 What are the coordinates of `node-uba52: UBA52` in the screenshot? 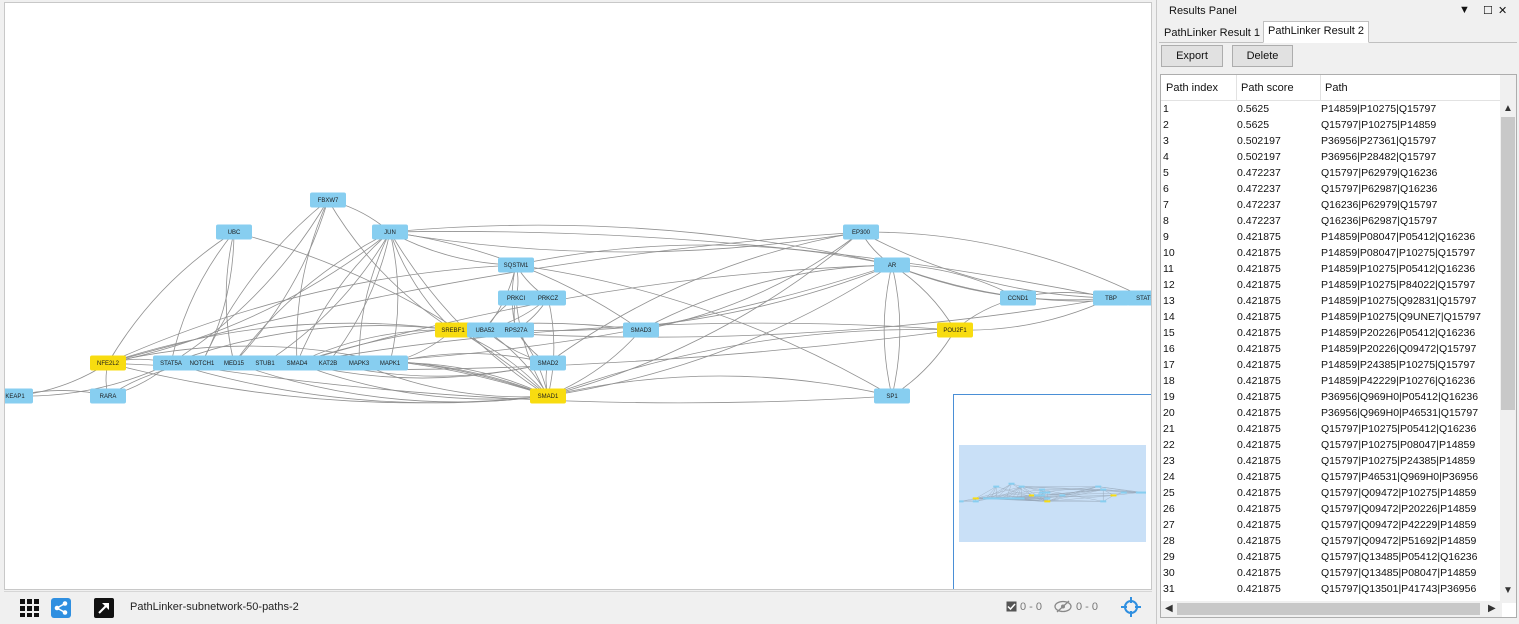 It's located at (485, 330).